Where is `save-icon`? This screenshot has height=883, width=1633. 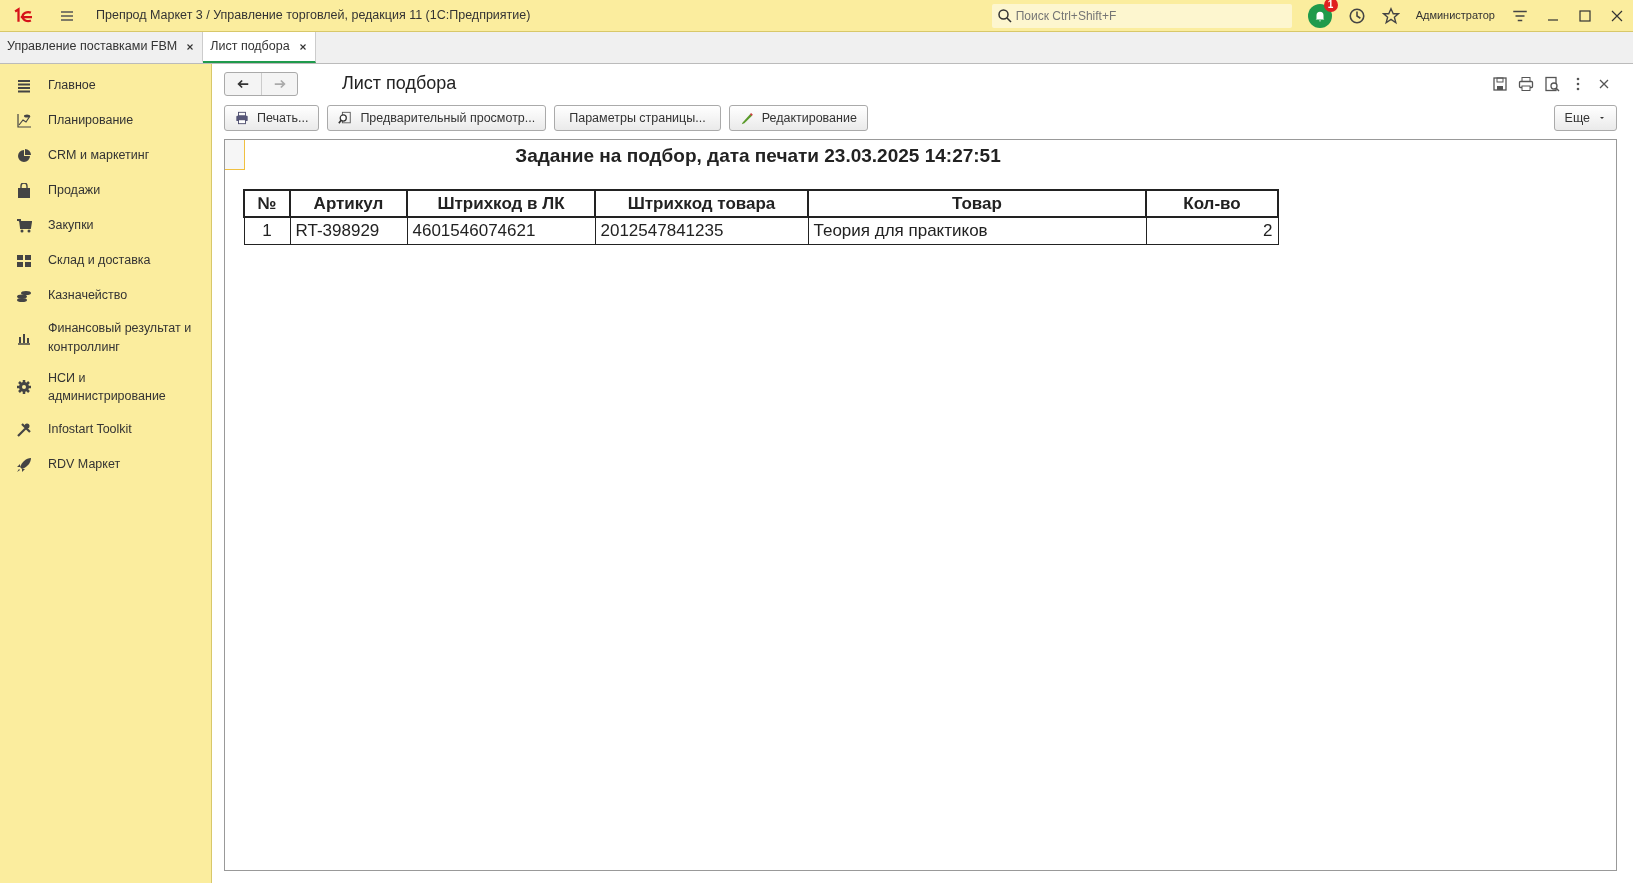
save-icon is located at coordinates (1500, 84).